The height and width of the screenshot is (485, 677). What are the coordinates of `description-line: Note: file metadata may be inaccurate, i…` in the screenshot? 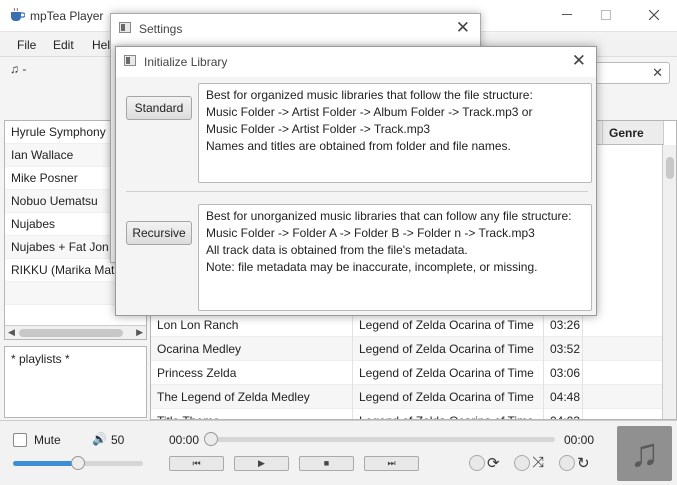 It's located at (372, 267).